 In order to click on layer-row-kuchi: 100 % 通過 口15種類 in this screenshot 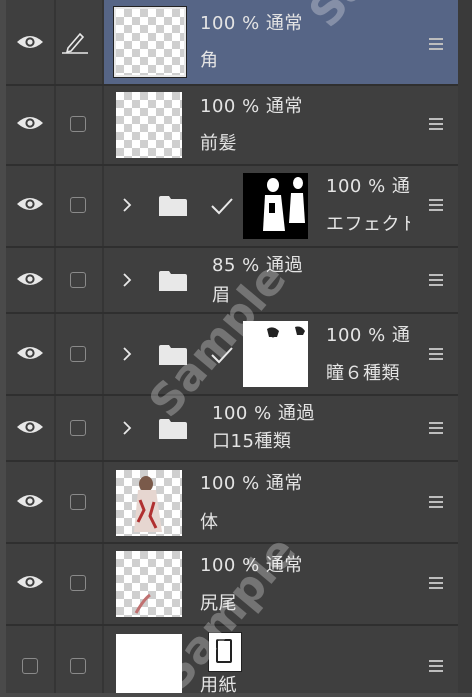, I will do `click(236, 428)`.